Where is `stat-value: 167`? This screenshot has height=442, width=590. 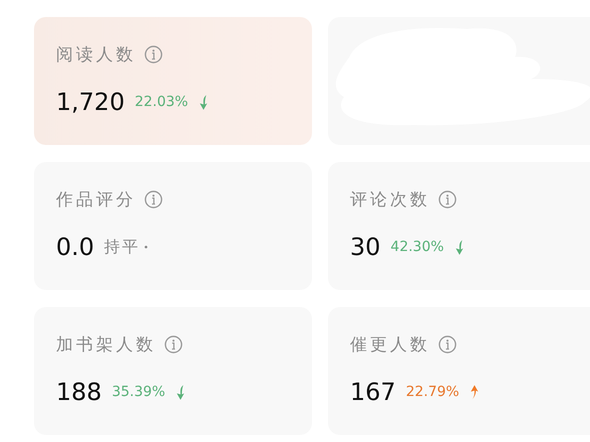
stat-value: 167 is located at coordinates (373, 392).